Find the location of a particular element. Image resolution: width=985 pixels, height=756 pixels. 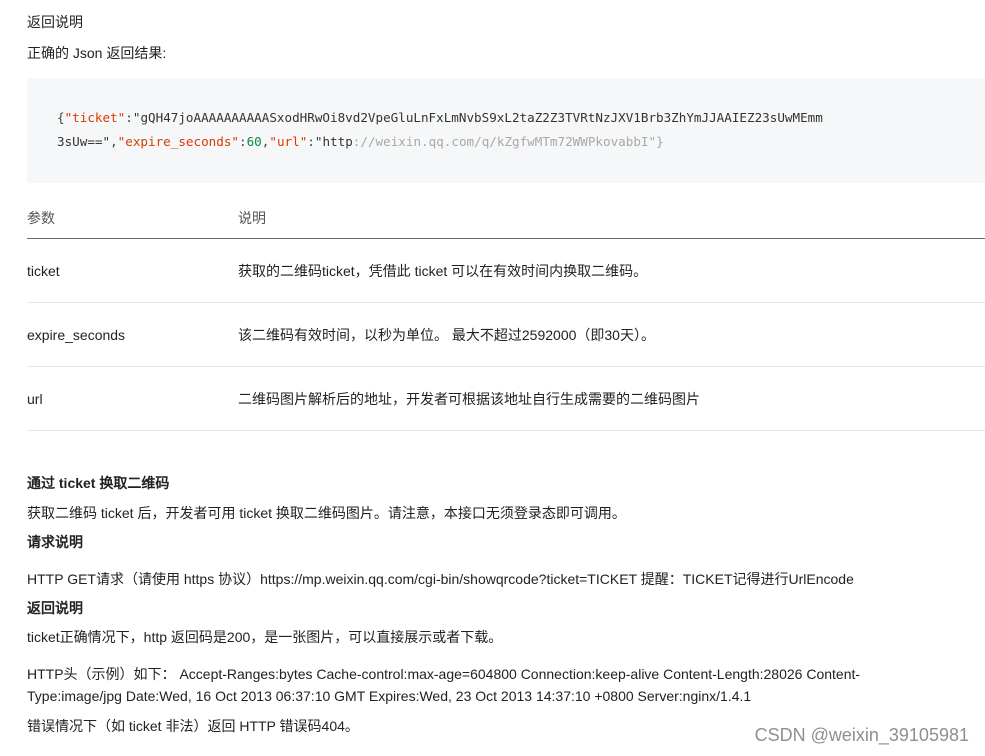

brace-open: { is located at coordinates (61, 117).